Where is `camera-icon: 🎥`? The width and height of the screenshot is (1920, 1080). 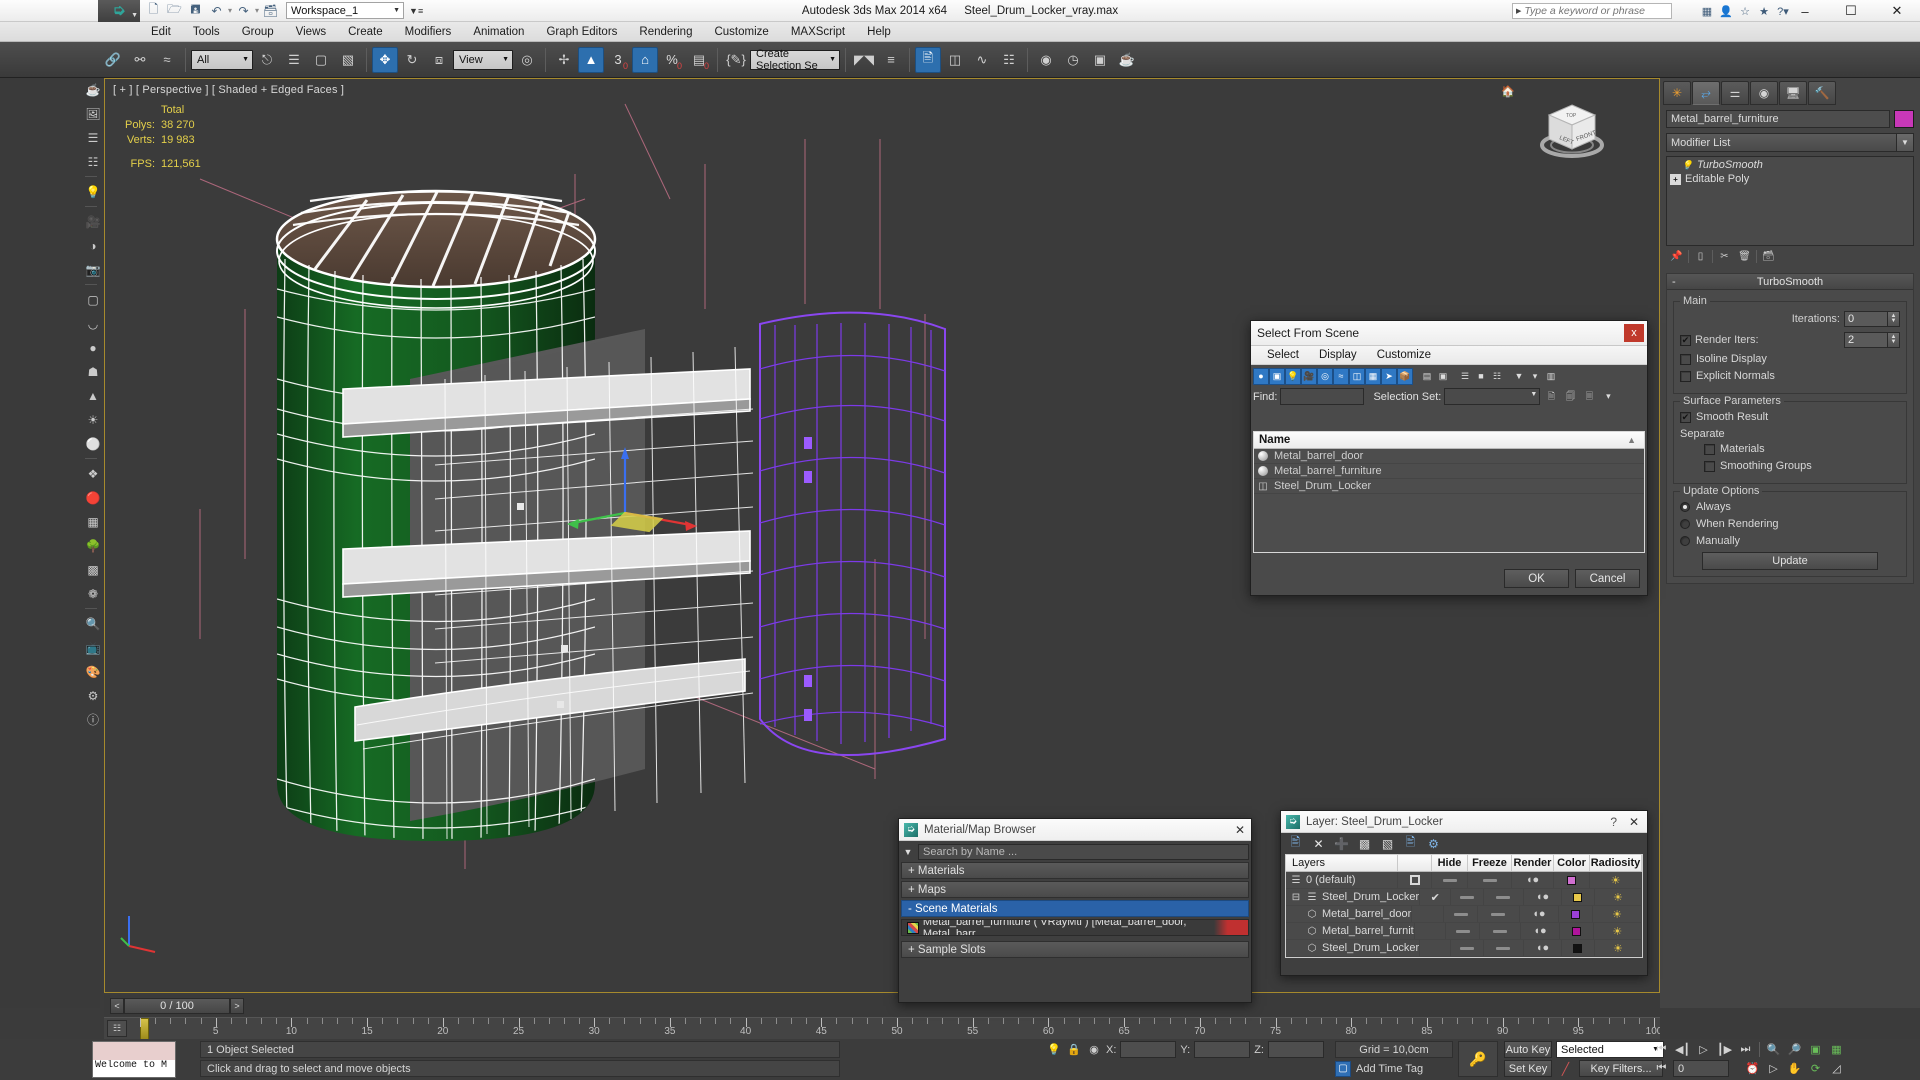 camera-icon: 🎥 is located at coordinates (93, 221).